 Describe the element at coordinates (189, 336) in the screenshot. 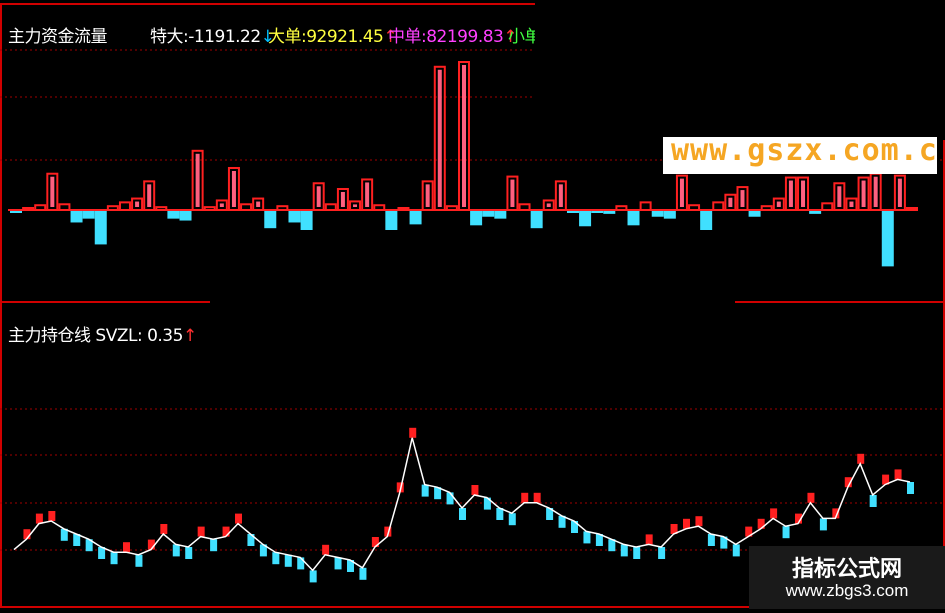

I see `up-arrow-icon: ↑` at that location.